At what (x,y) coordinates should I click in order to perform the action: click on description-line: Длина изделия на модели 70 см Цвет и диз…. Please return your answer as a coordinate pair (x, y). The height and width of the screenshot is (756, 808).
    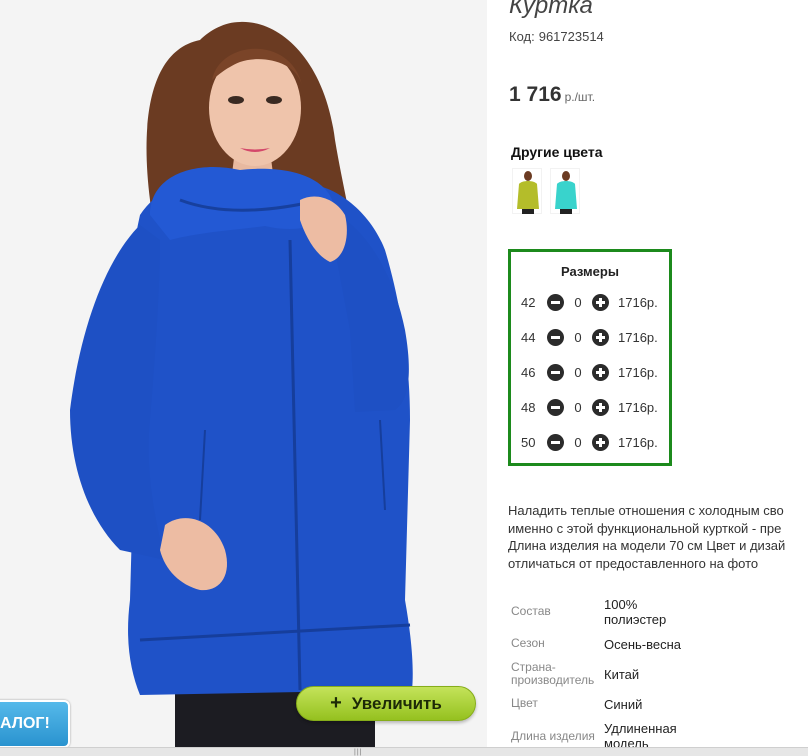
    Looking at the image, I should click on (647, 545).